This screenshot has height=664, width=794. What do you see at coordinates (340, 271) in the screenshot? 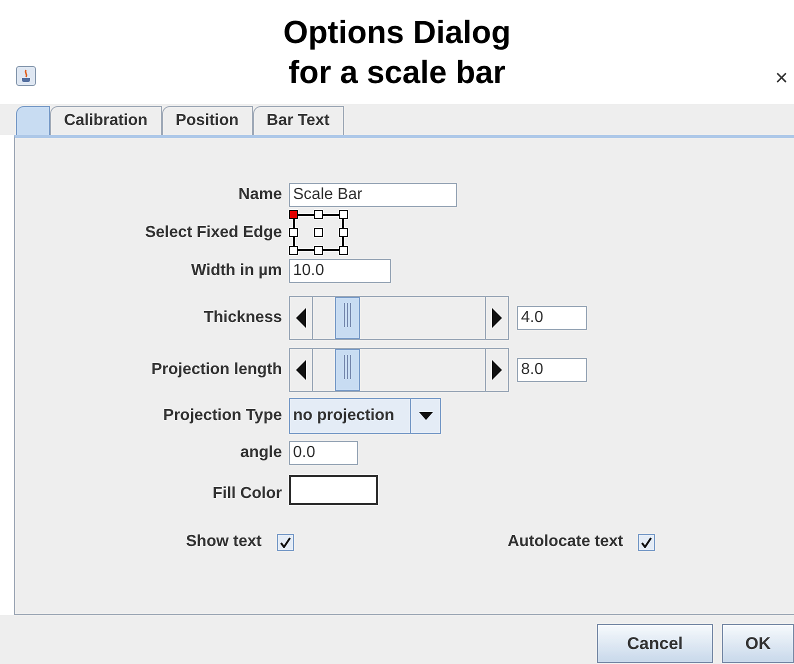
I see `width-field: 10.0` at bounding box center [340, 271].